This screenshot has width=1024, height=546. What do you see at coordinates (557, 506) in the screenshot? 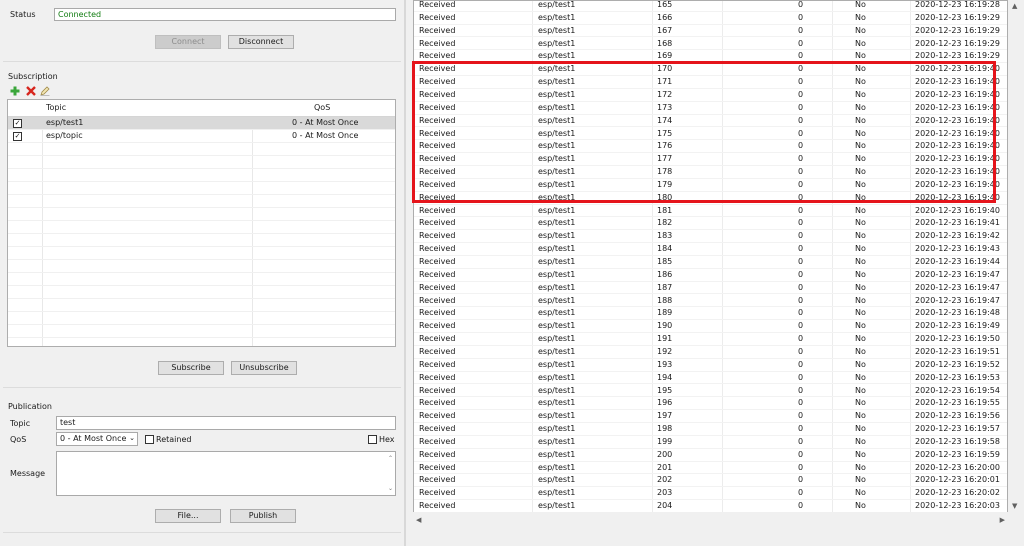
I see `topic-cell: esp/test1` at bounding box center [557, 506].